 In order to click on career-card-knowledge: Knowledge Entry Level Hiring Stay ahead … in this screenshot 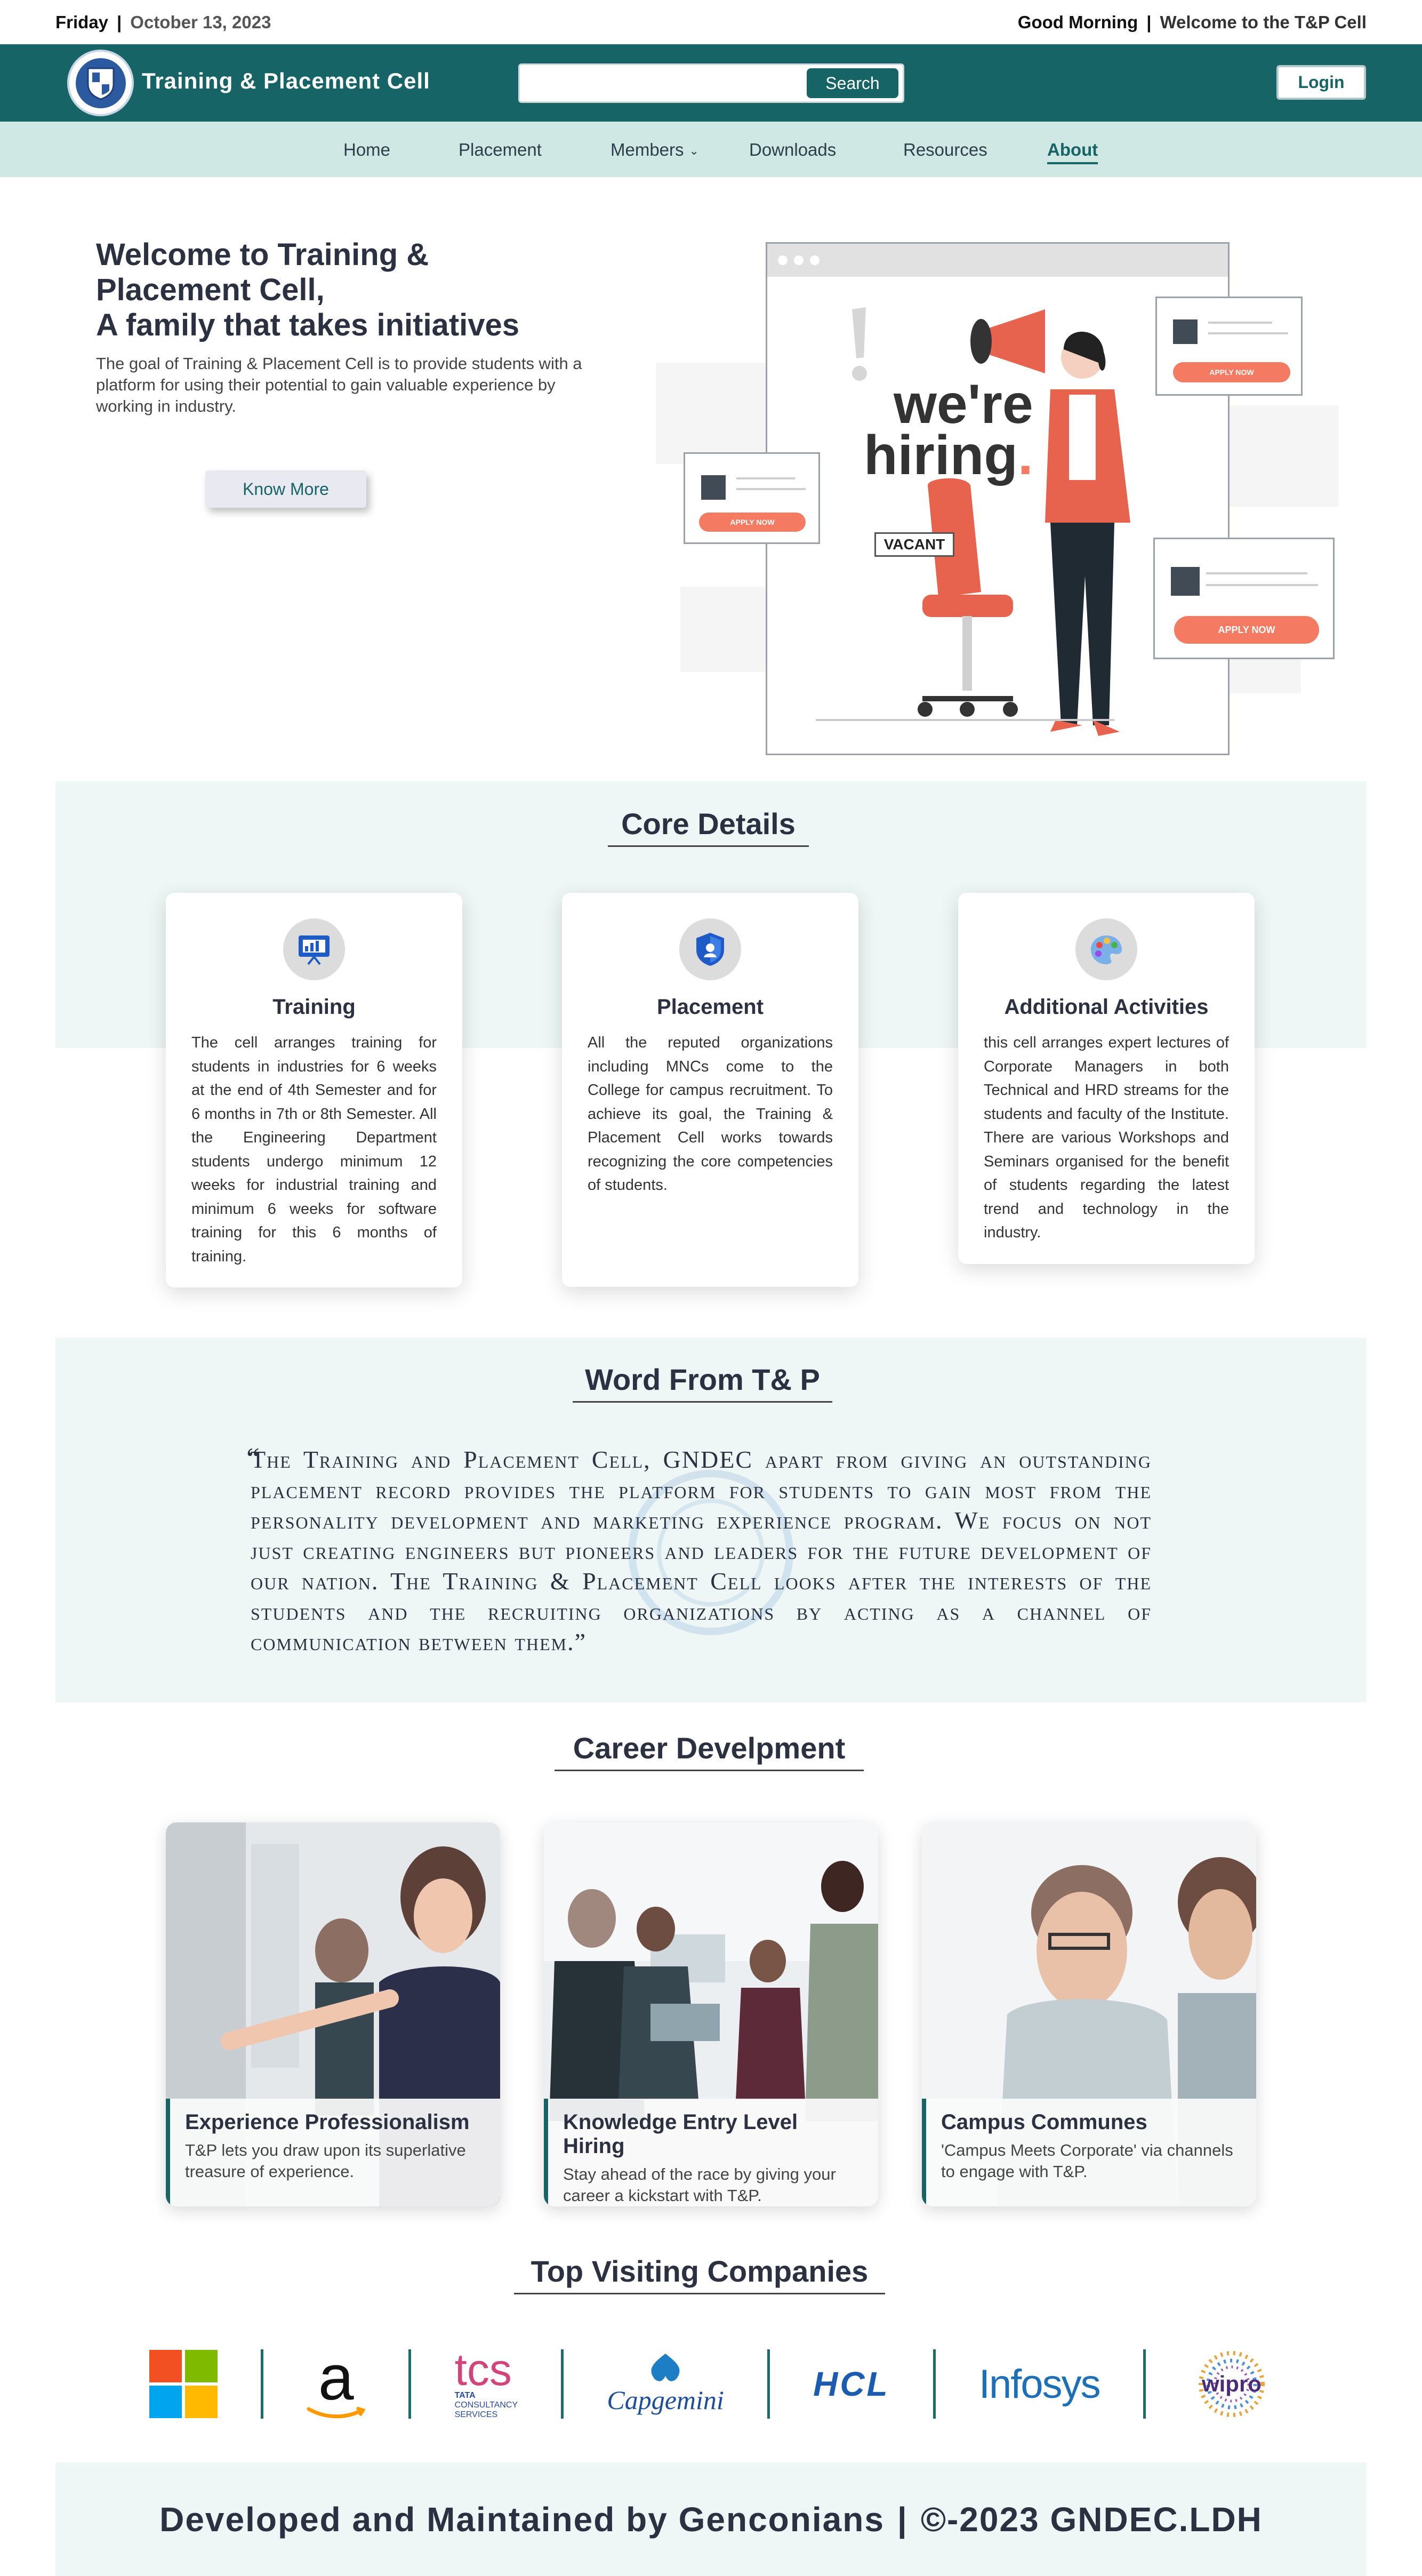, I will do `click(711, 2014)`.